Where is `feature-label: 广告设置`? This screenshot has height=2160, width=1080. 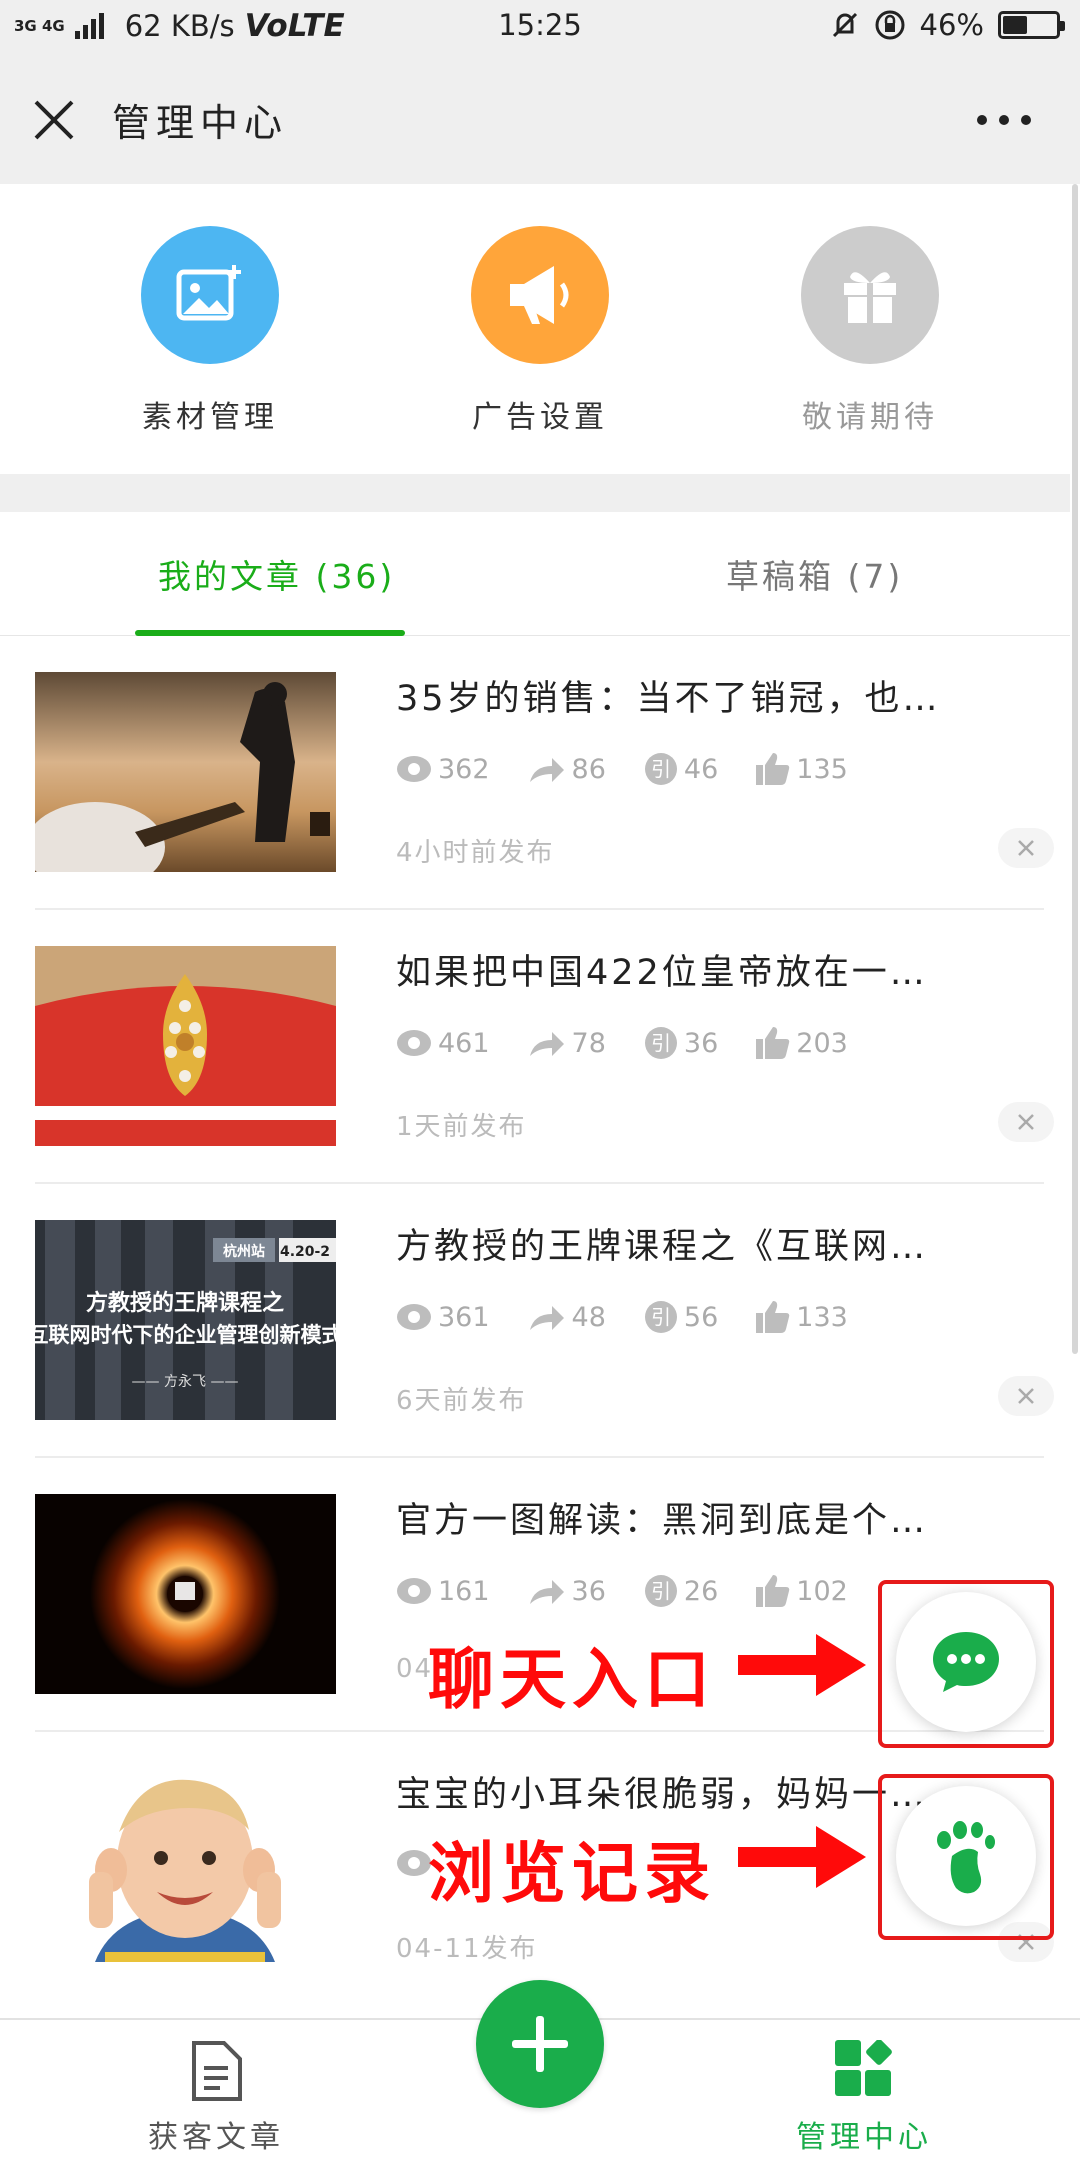 feature-label: 广告设置 is located at coordinates (540, 417).